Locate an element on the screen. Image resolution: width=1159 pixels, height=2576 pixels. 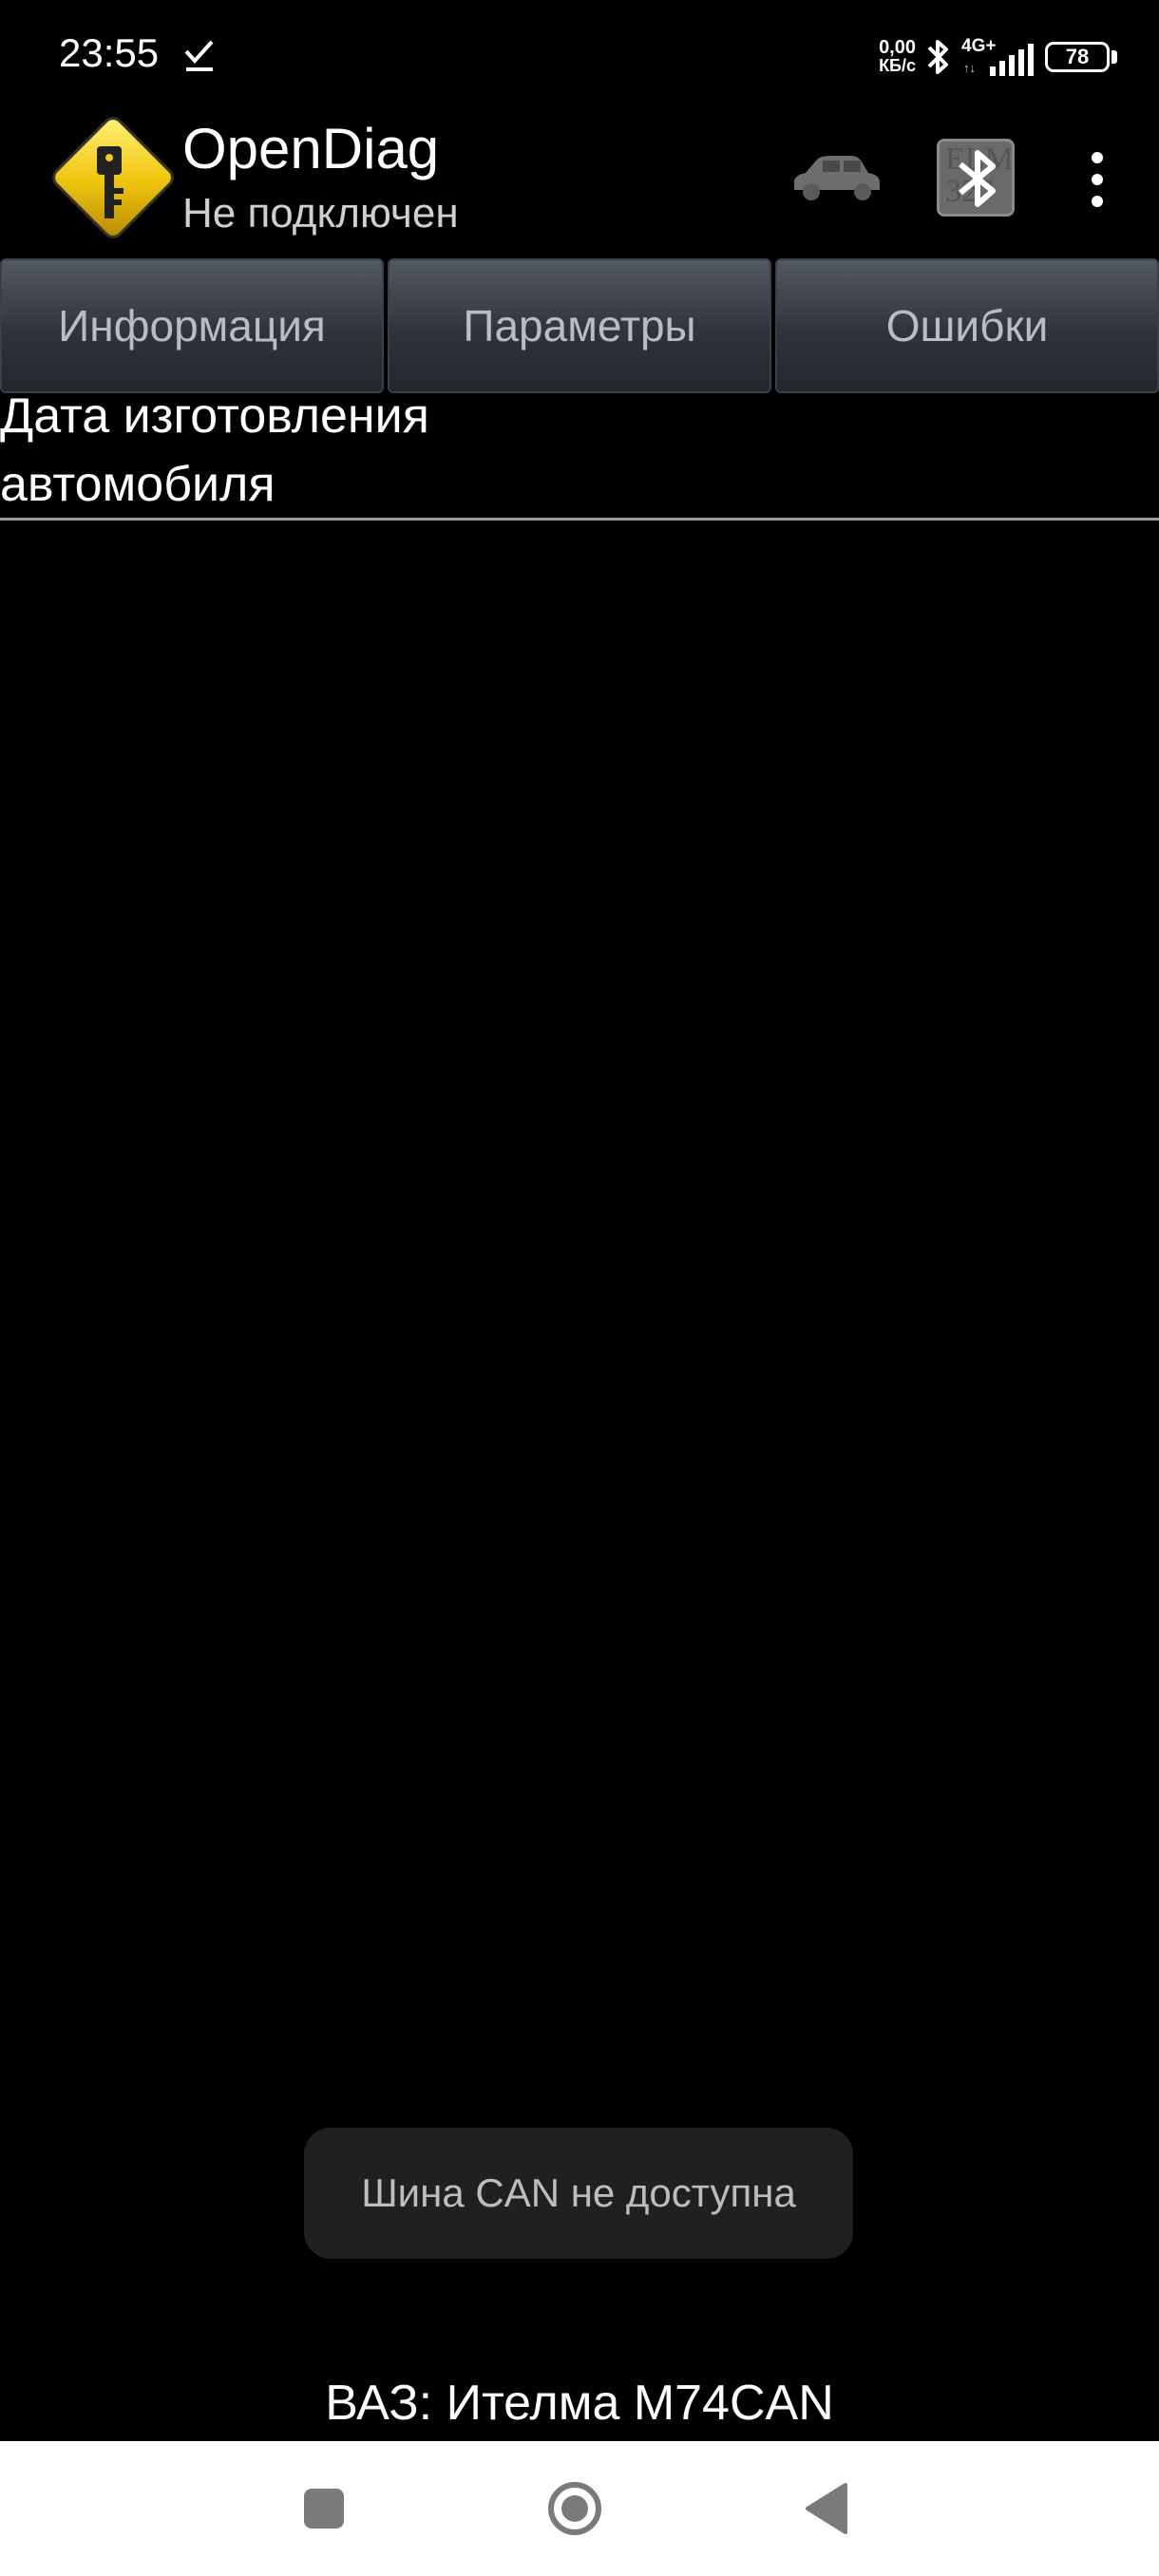
tab-parameters: Параметры is located at coordinates (579, 325).